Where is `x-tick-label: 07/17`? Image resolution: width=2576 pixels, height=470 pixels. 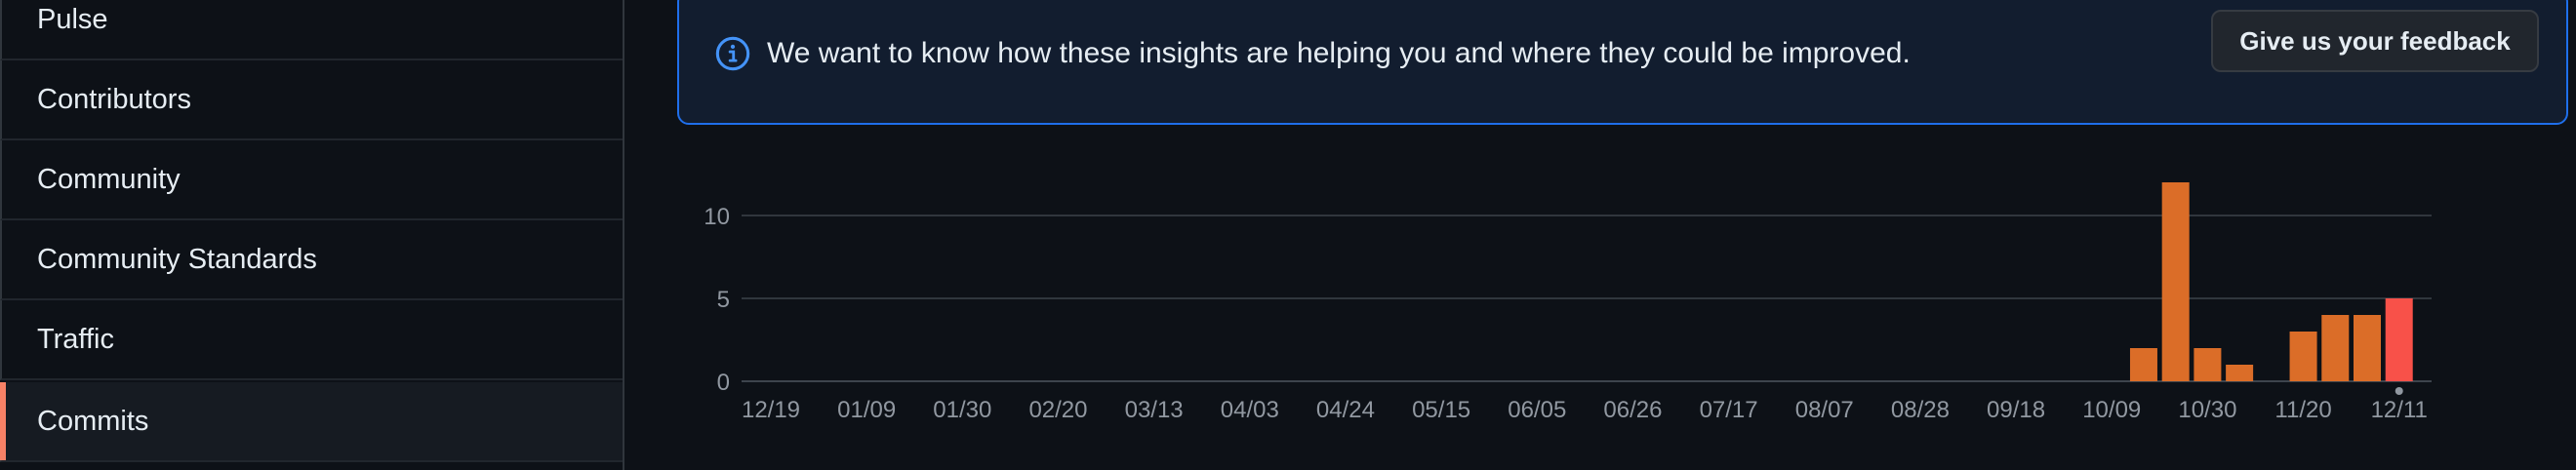
x-tick-label: 07/17 is located at coordinates (1729, 410).